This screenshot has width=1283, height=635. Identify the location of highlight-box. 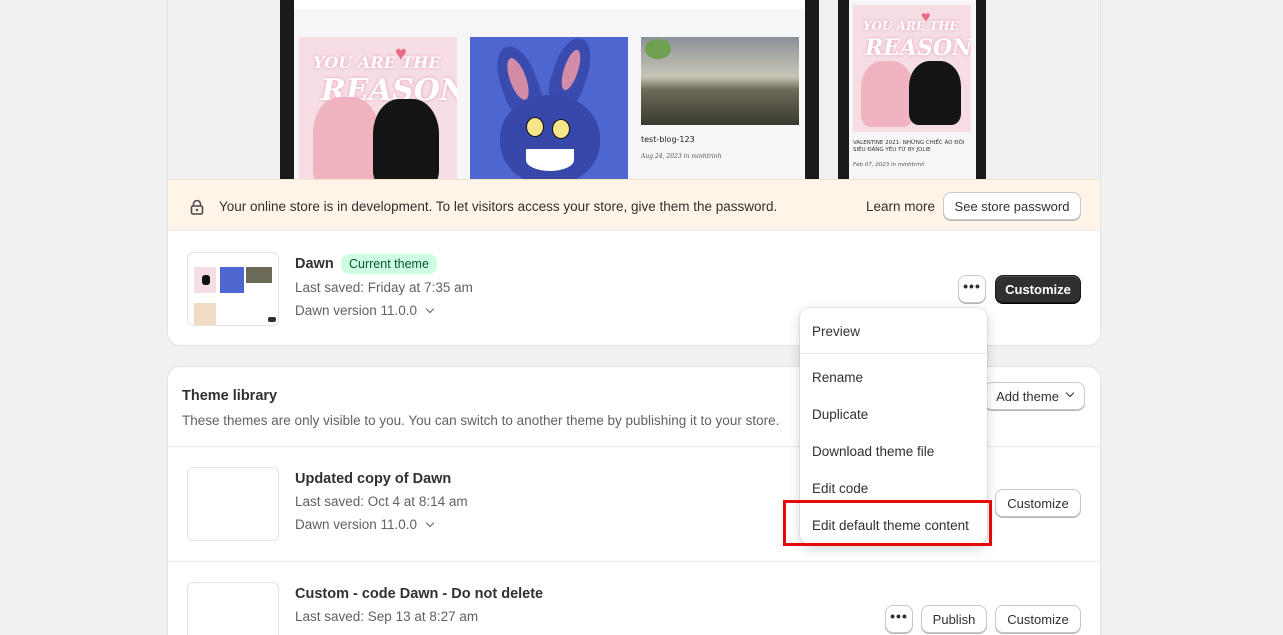
(887, 523).